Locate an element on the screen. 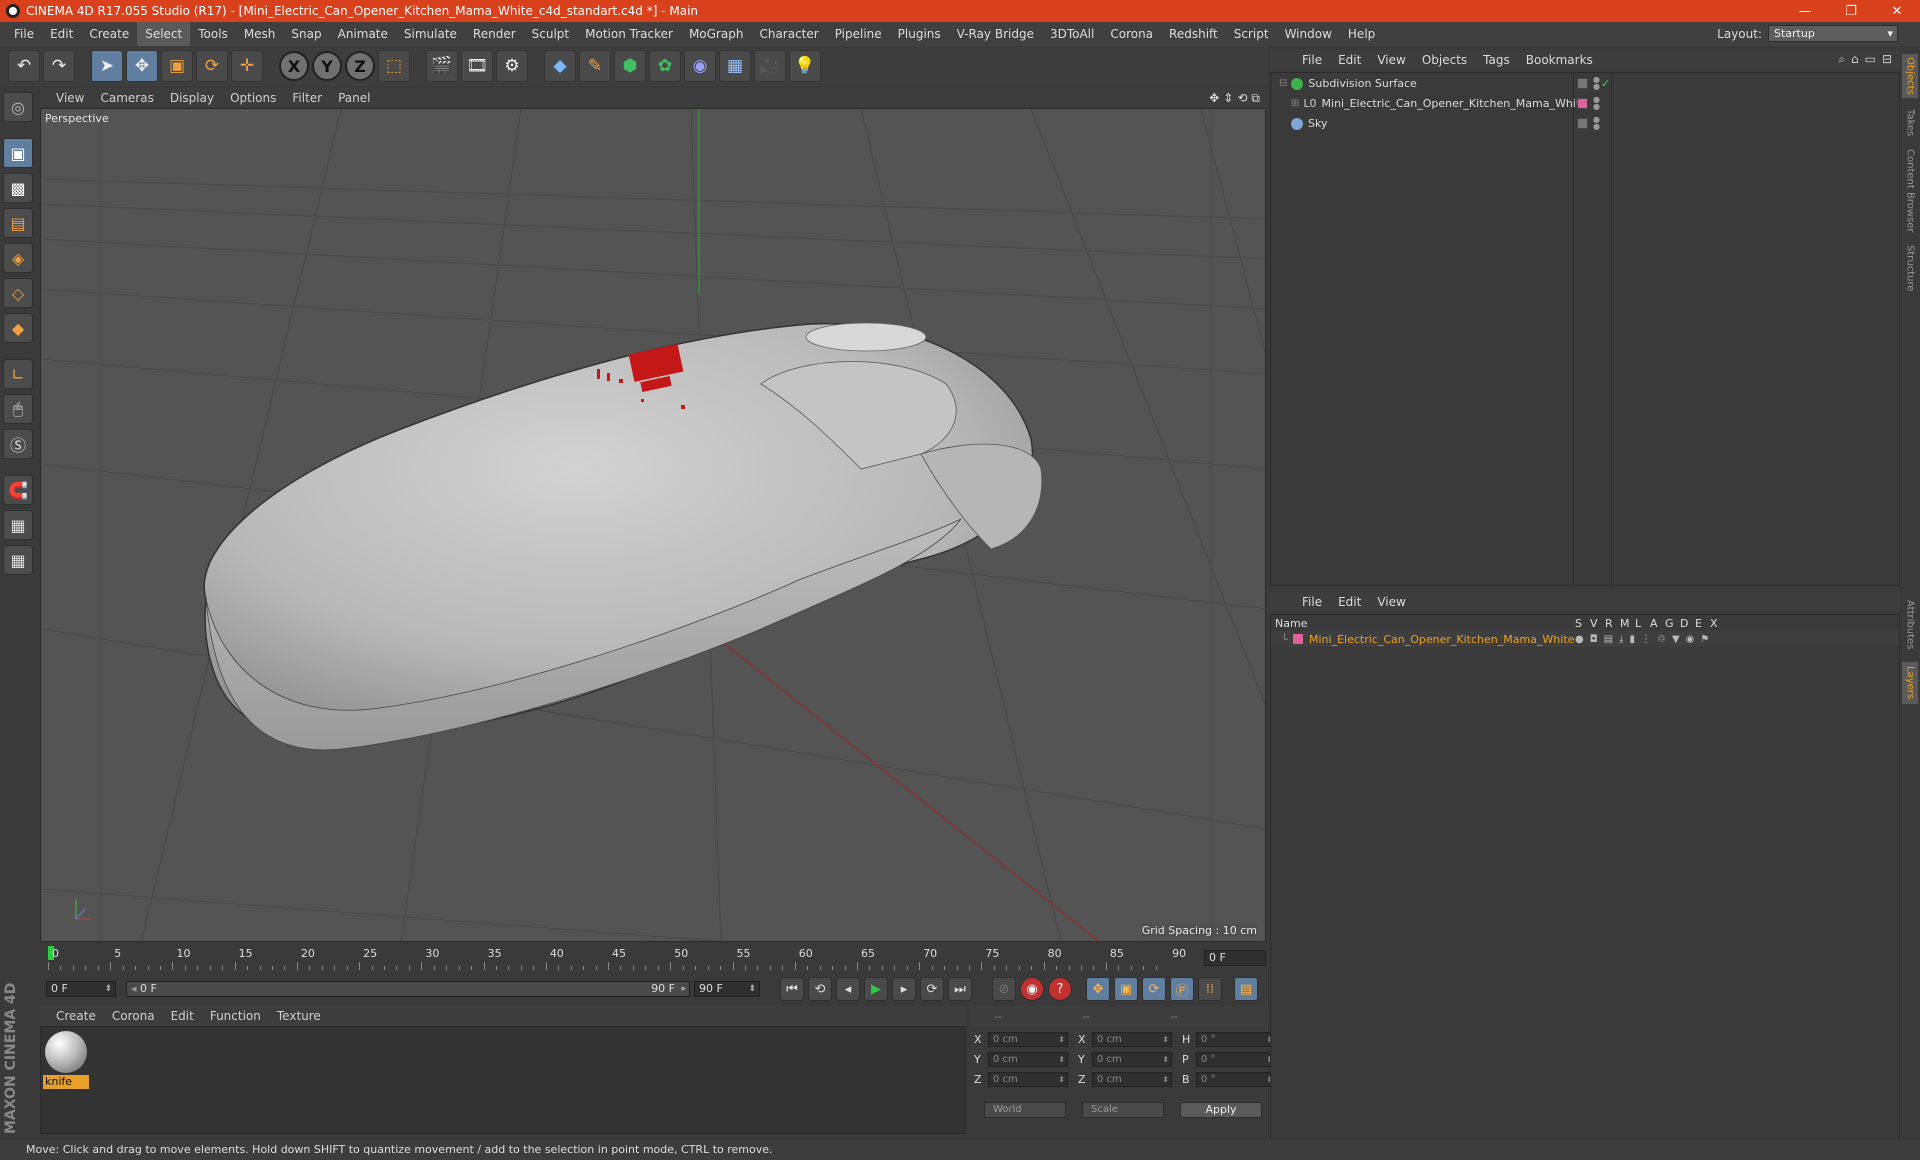 This screenshot has width=1920, height=1160. rotation-b-field: 0 ° is located at coordinates (1236, 1079).